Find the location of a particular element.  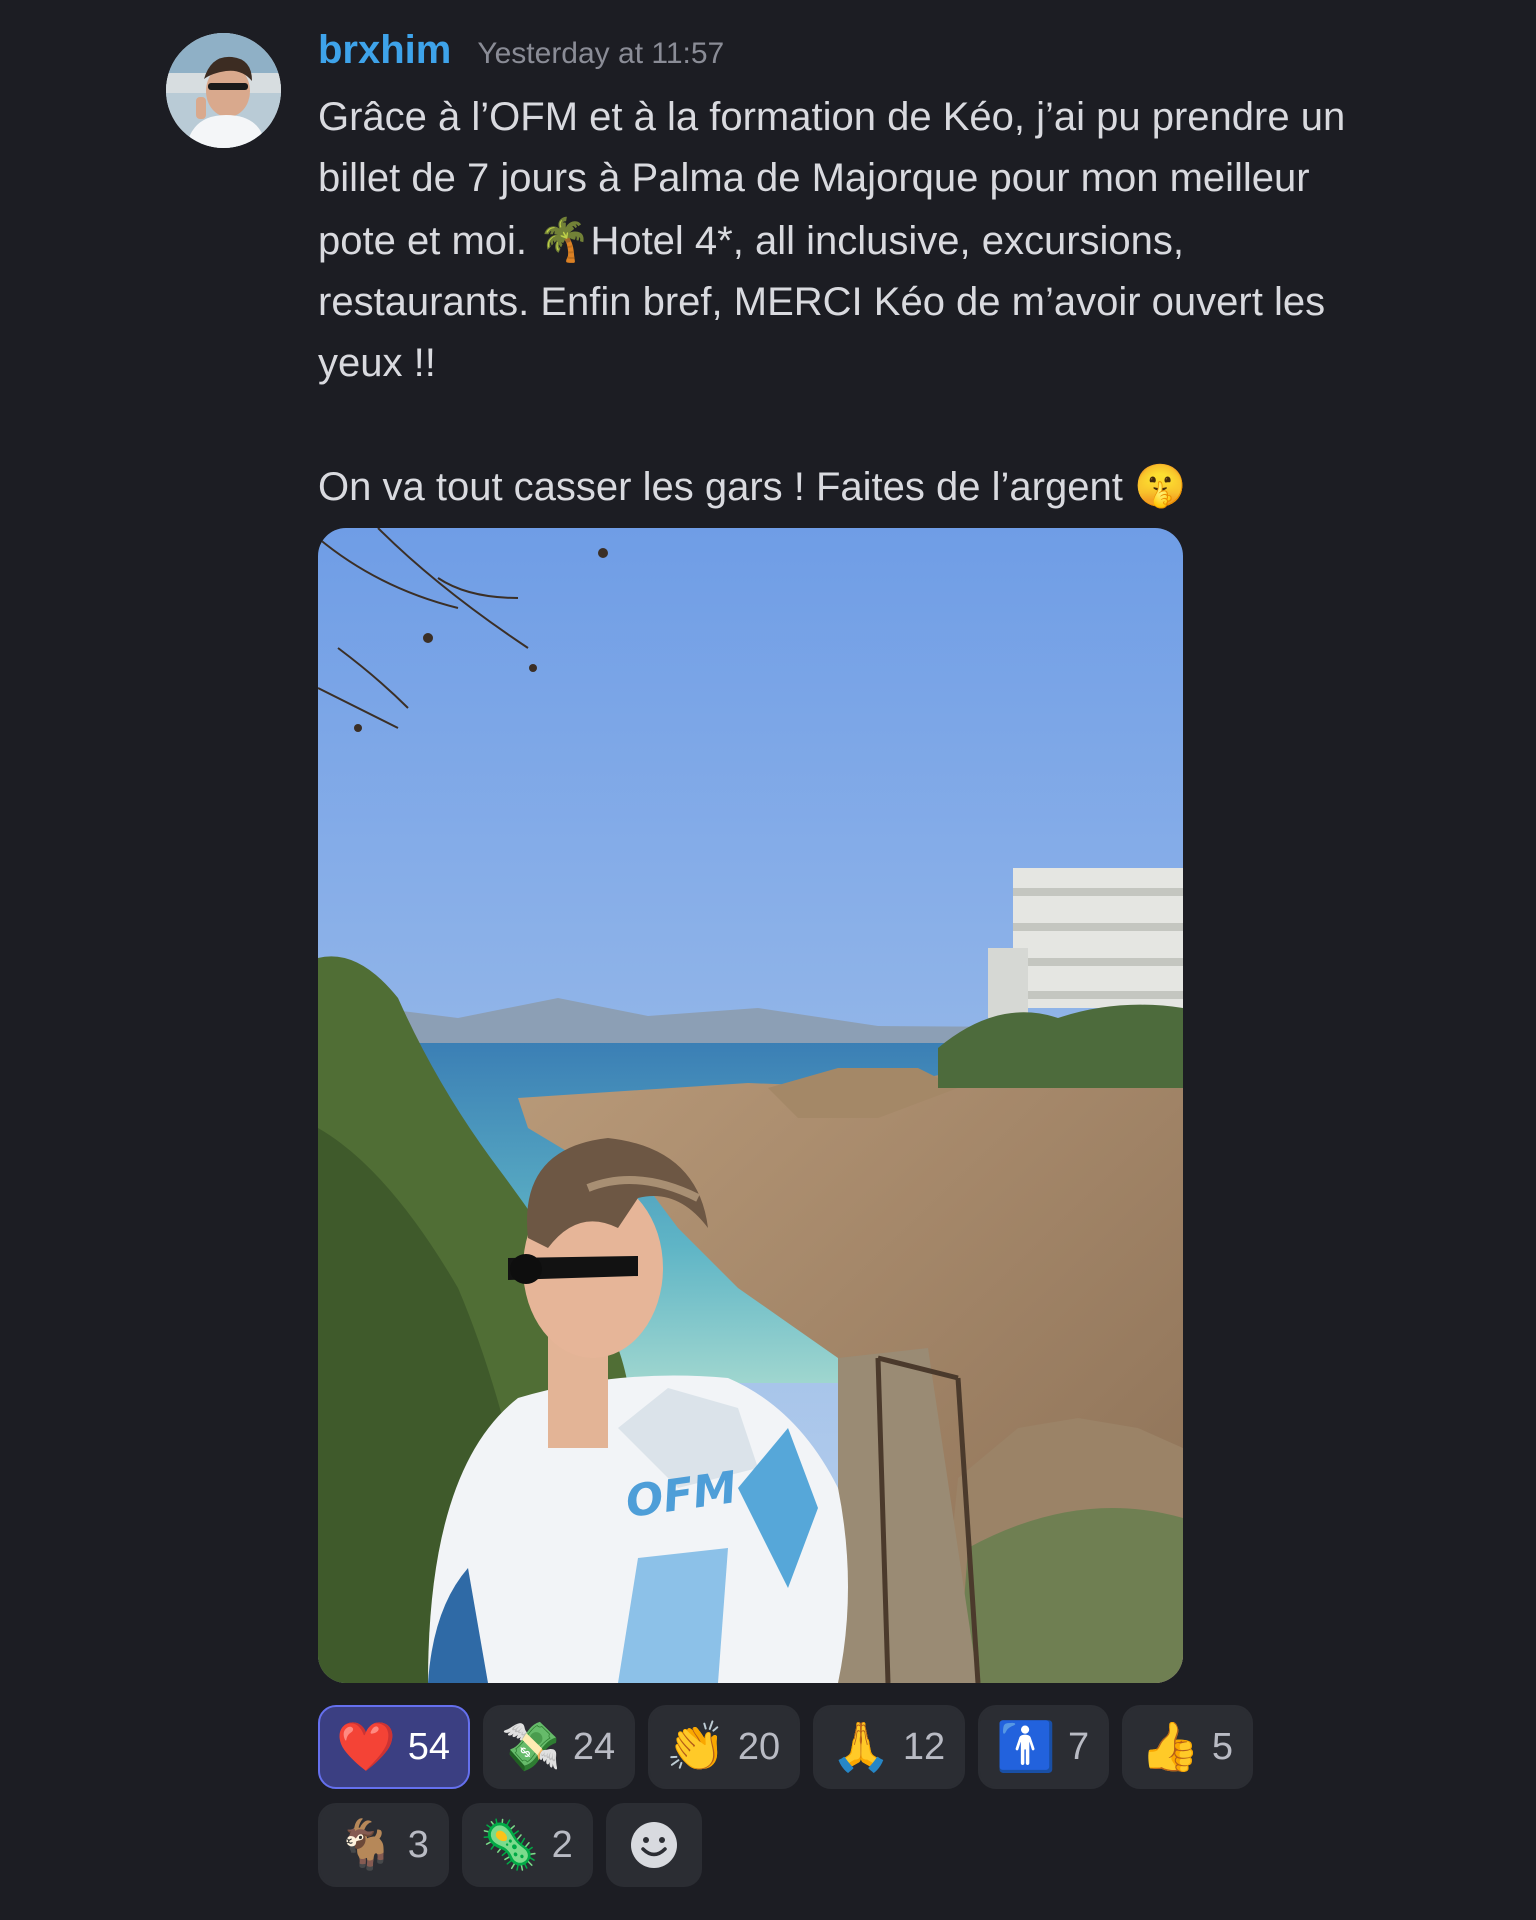

reaction-custom-person: 🚹 7 is located at coordinates (1044, 1747).